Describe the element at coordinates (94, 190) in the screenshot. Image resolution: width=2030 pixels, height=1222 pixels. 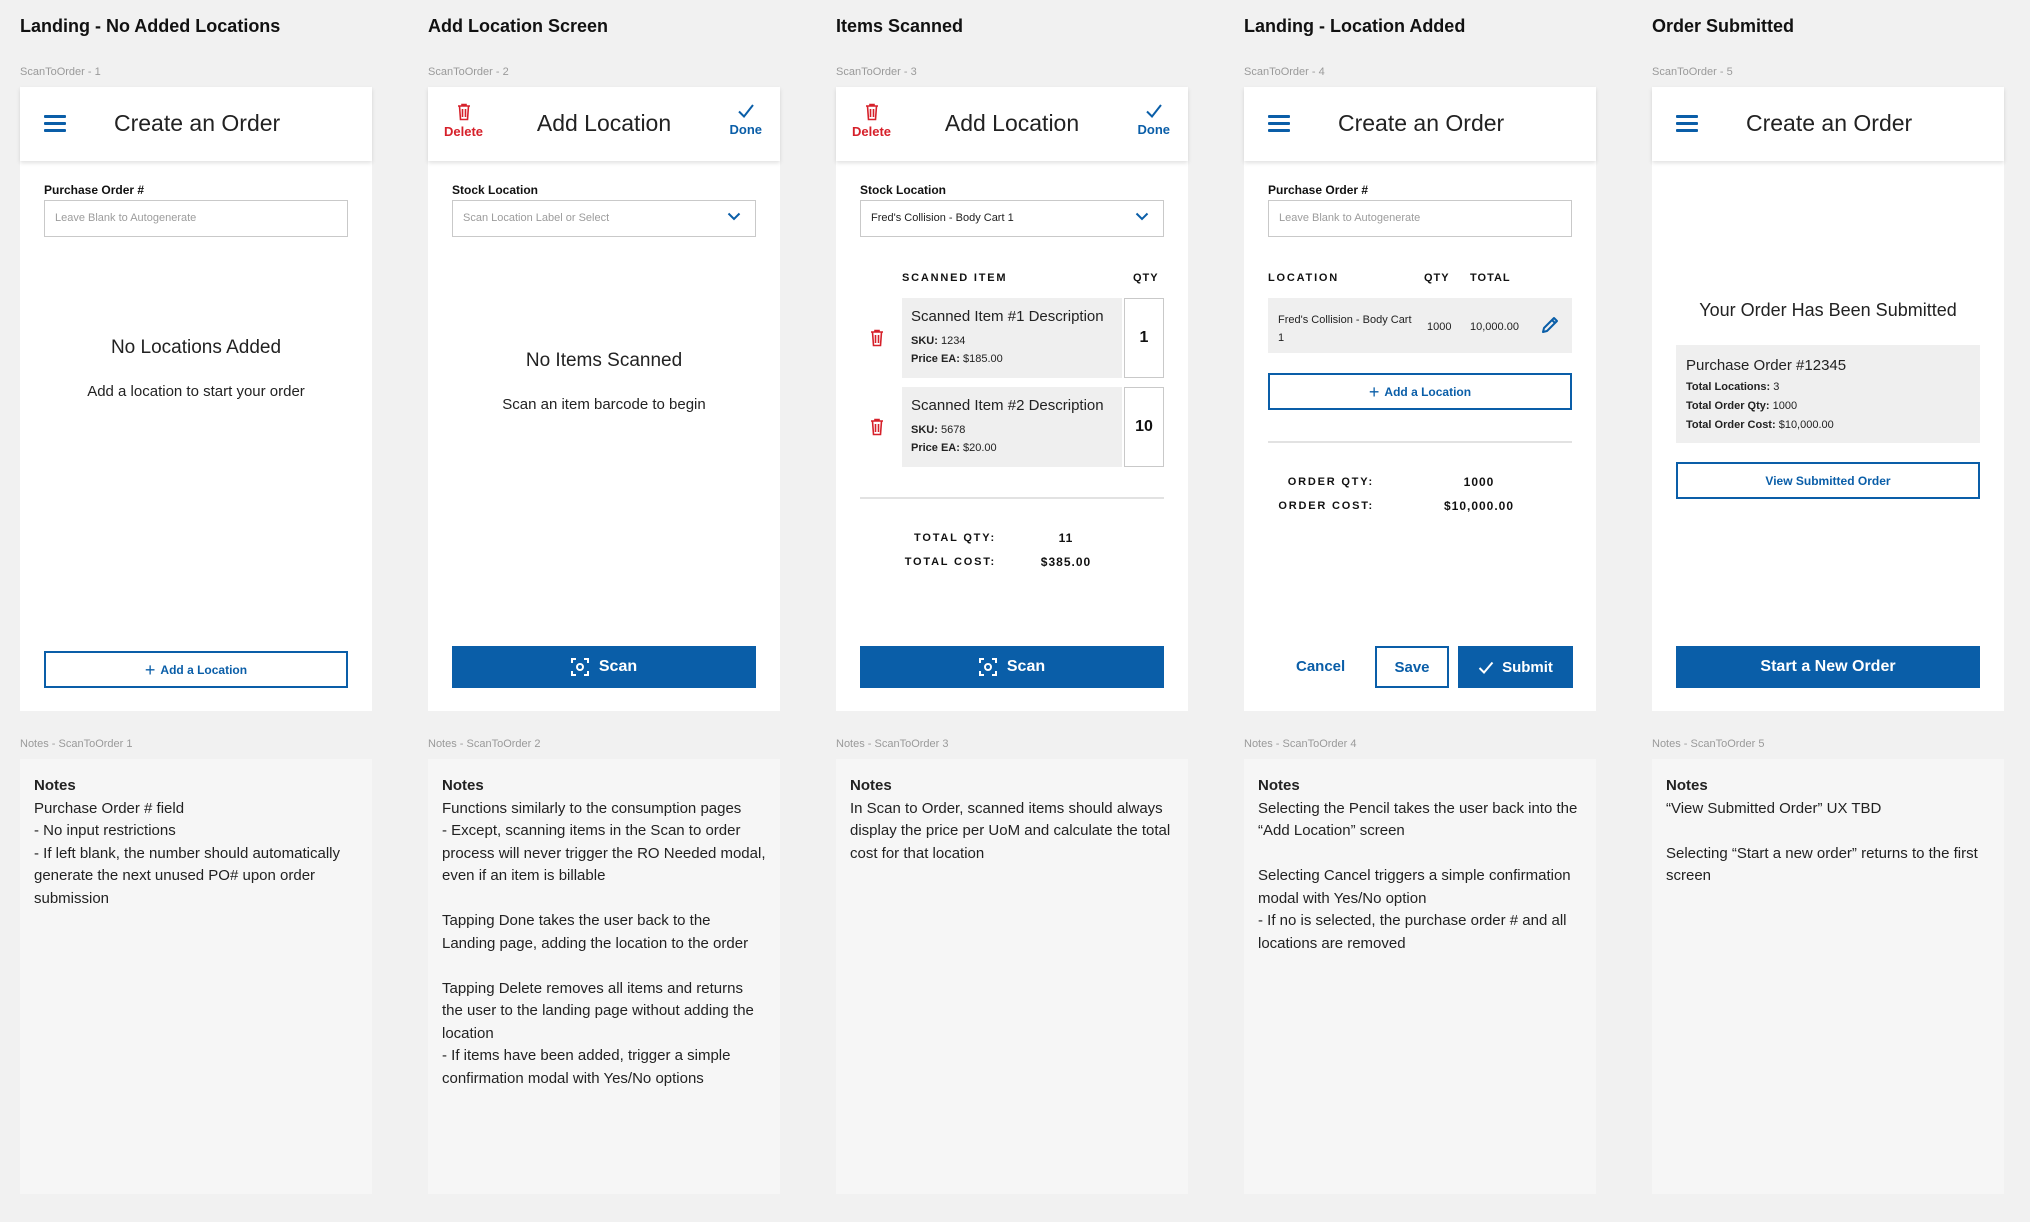
I see `po-field-label: Purchase Order #` at that location.